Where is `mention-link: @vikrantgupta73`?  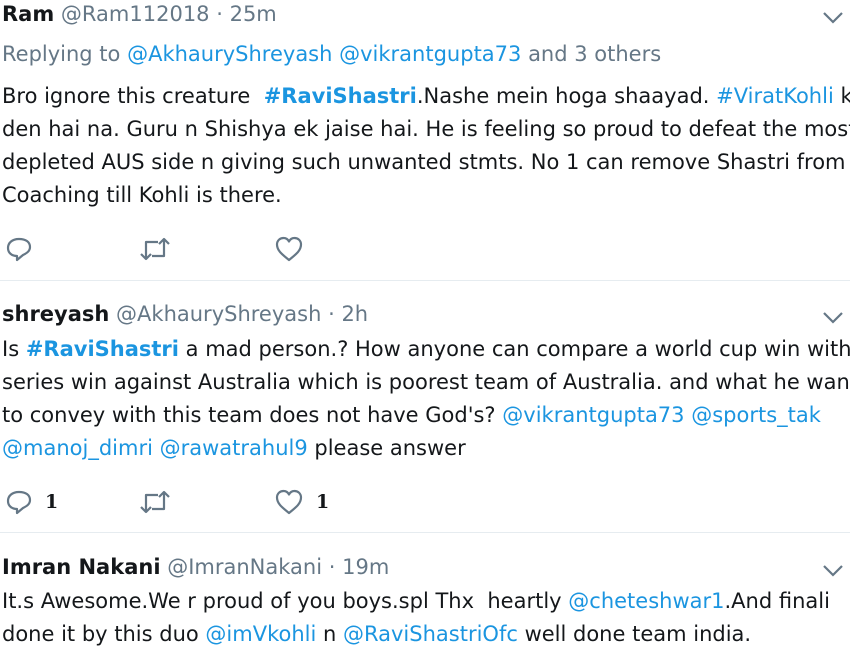 mention-link: @vikrantgupta73 is located at coordinates (593, 415).